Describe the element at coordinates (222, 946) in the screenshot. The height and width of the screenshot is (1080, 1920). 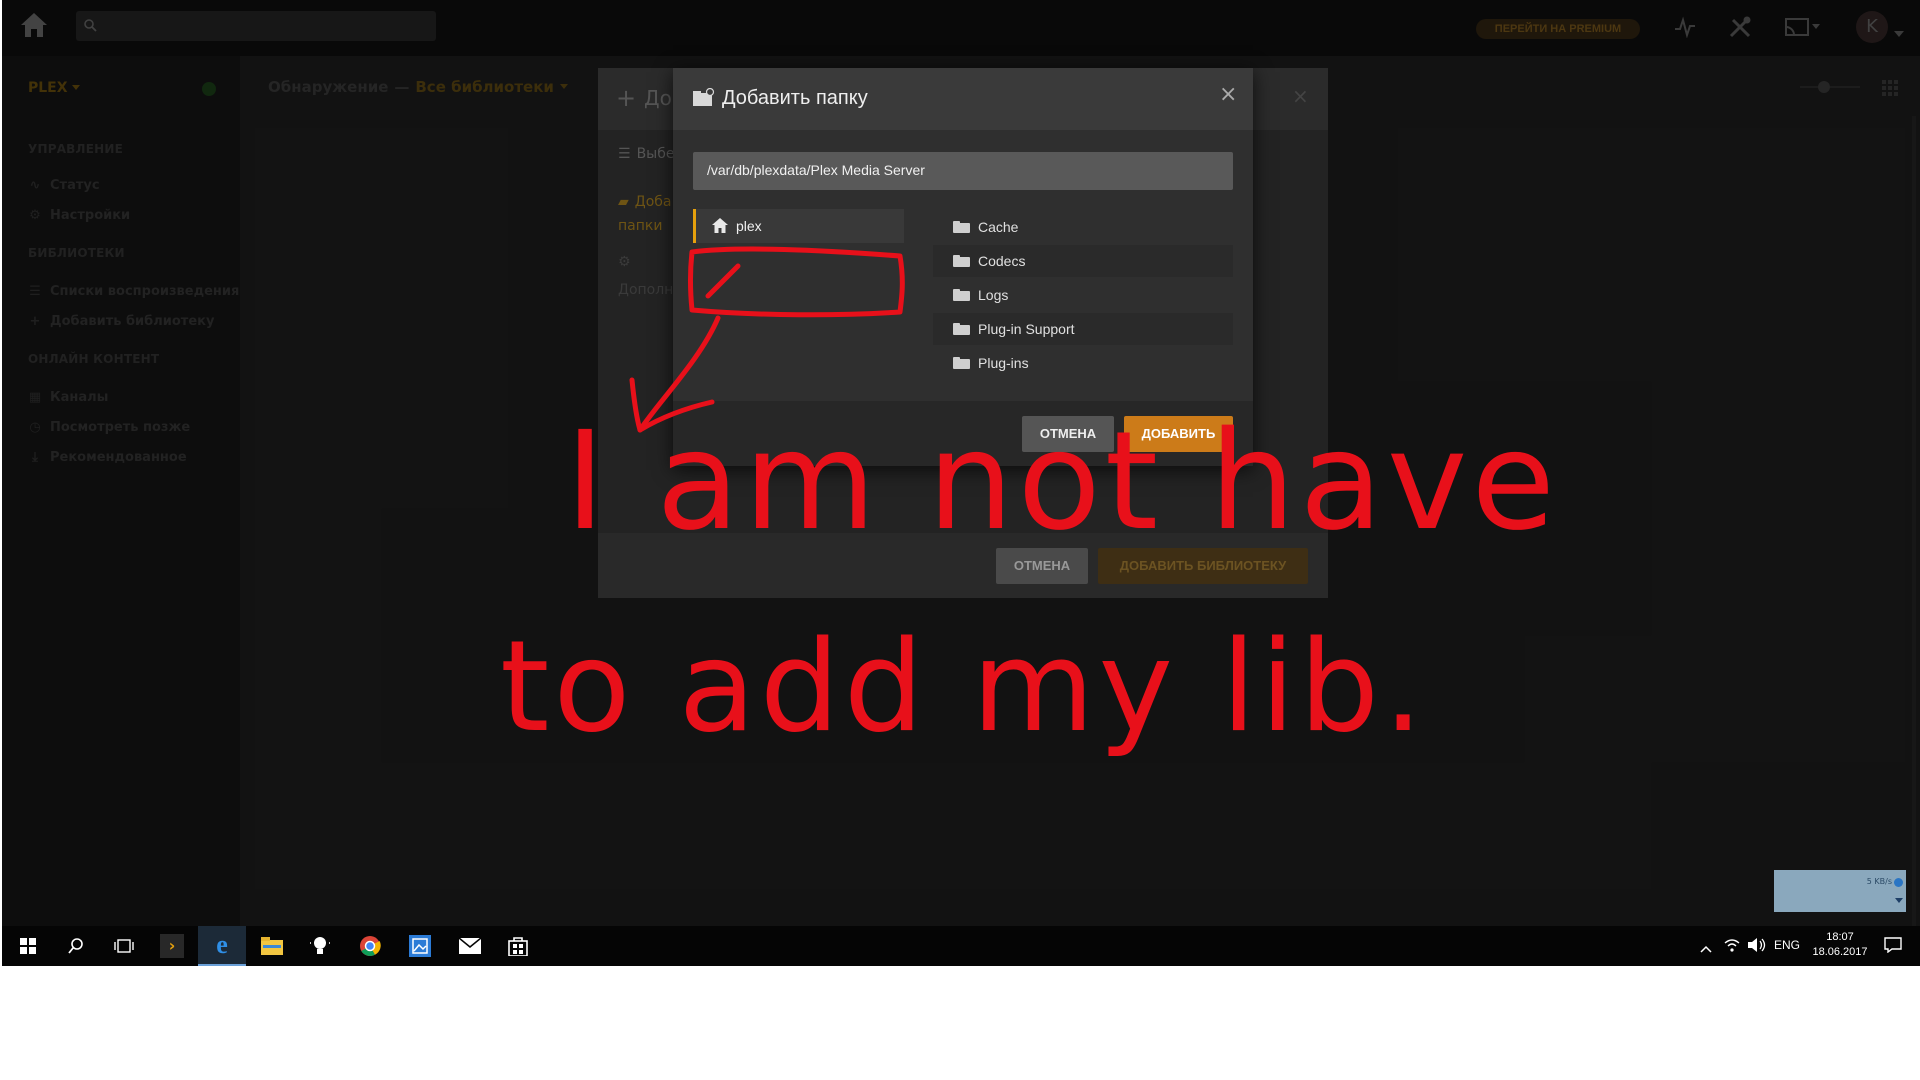
I see `edge-browser-icon: e` at that location.